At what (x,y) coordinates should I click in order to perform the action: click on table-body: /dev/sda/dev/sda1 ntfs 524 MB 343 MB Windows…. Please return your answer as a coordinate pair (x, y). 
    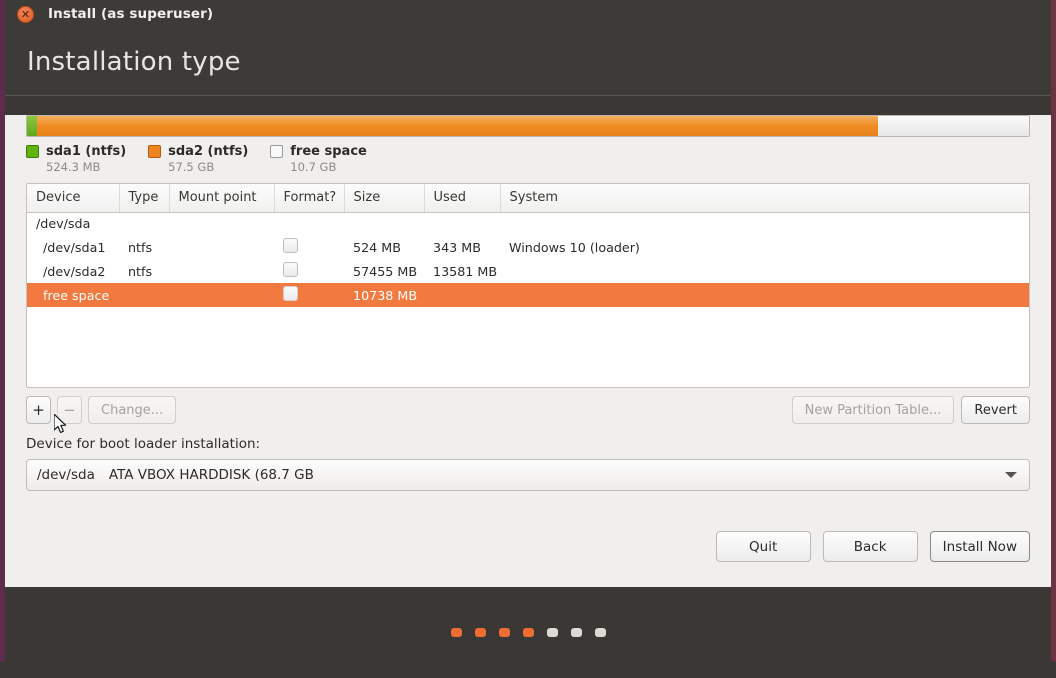
    Looking at the image, I should click on (528, 259).